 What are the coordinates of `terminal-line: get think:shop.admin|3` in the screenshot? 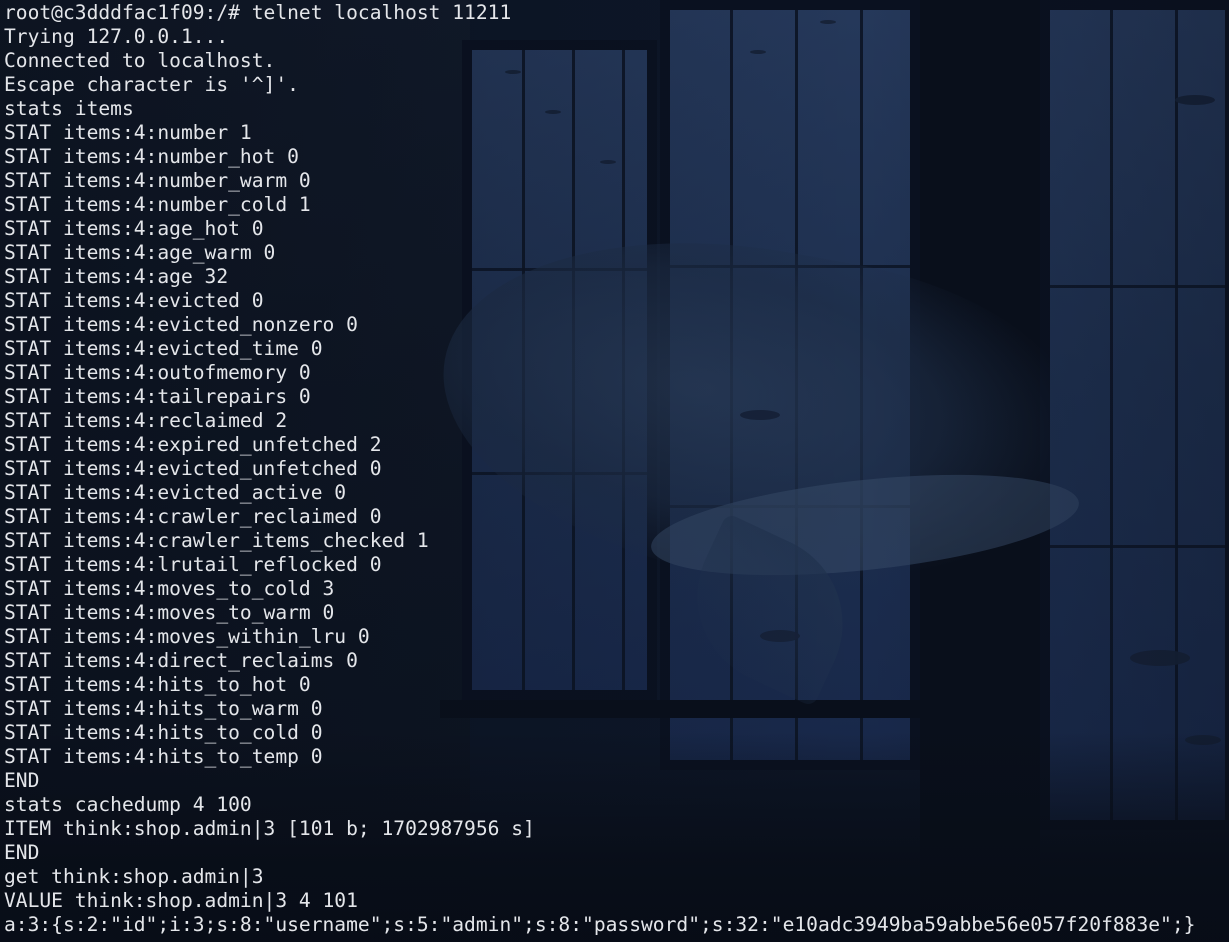 It's located at (134, 876).